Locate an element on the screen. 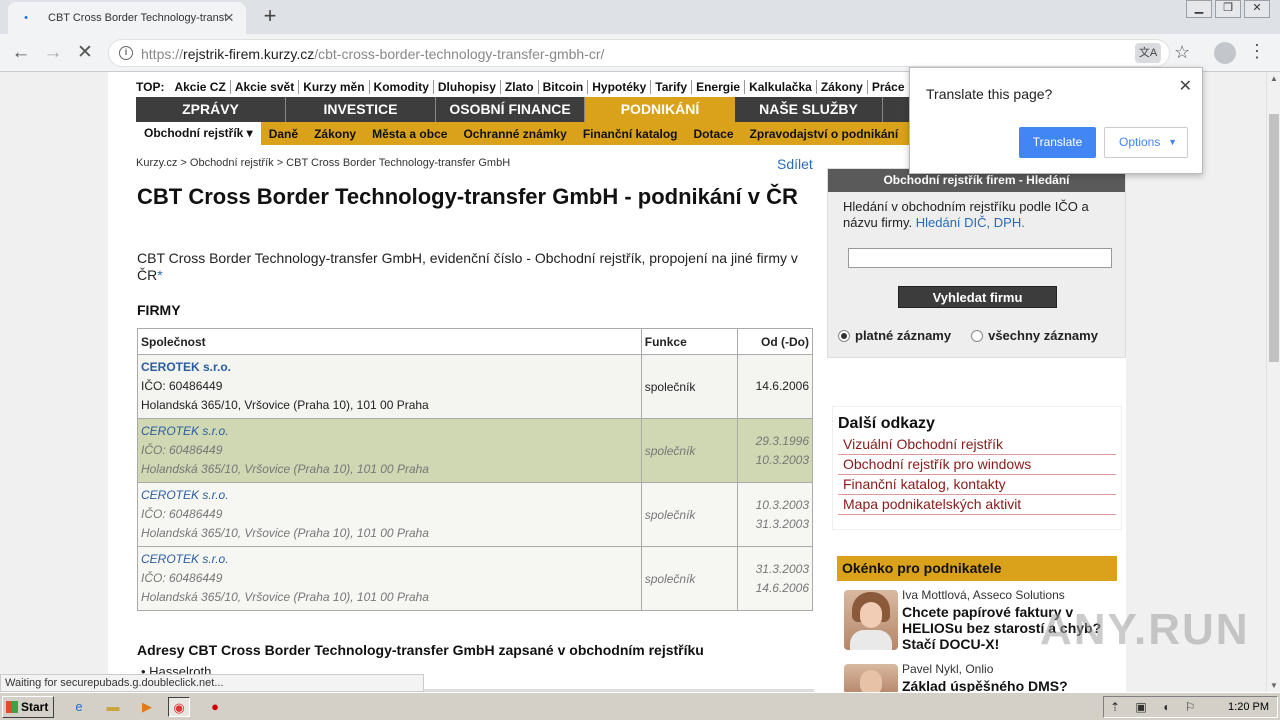 Image resolution: width=1280 pixels, height=720 pixels. top-link: Kalkulačka is located at coordinates (780, 87).